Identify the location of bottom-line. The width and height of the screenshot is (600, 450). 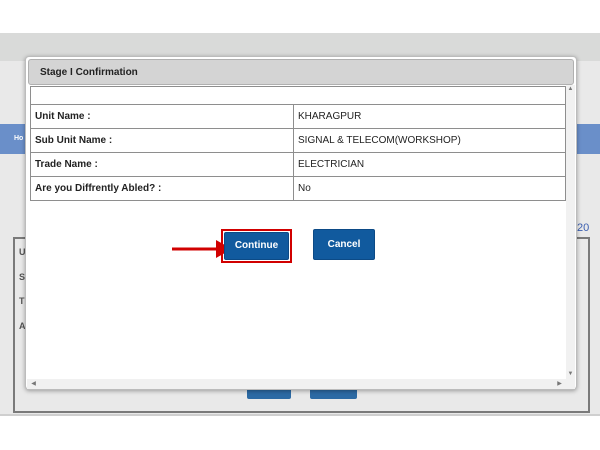
(300, 415).